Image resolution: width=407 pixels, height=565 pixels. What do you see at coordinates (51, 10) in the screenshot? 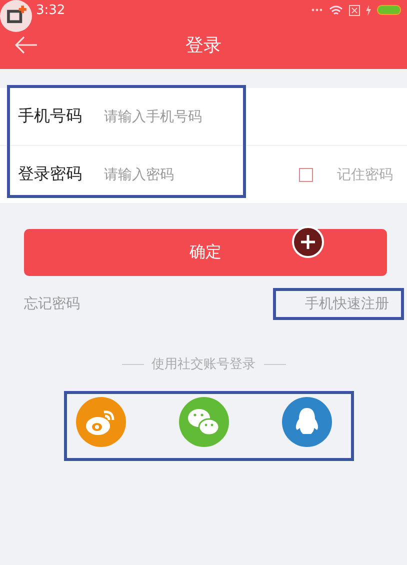
I see `status-time: 3:32` at bounding box center [51, 10].